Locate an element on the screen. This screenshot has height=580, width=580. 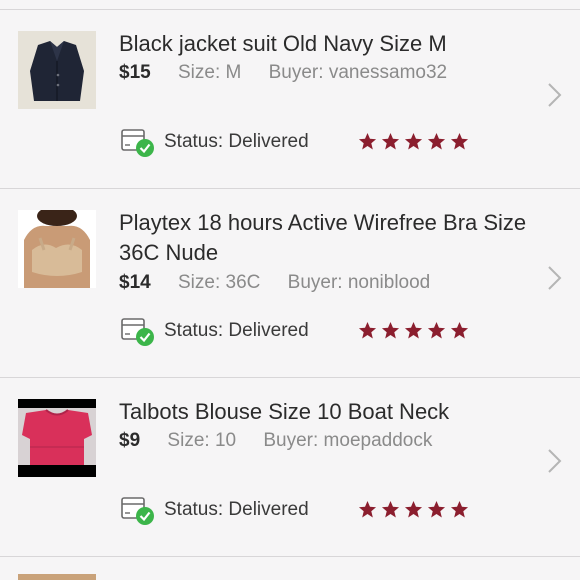
item-price: $9 is located at coordinates (130, 440).